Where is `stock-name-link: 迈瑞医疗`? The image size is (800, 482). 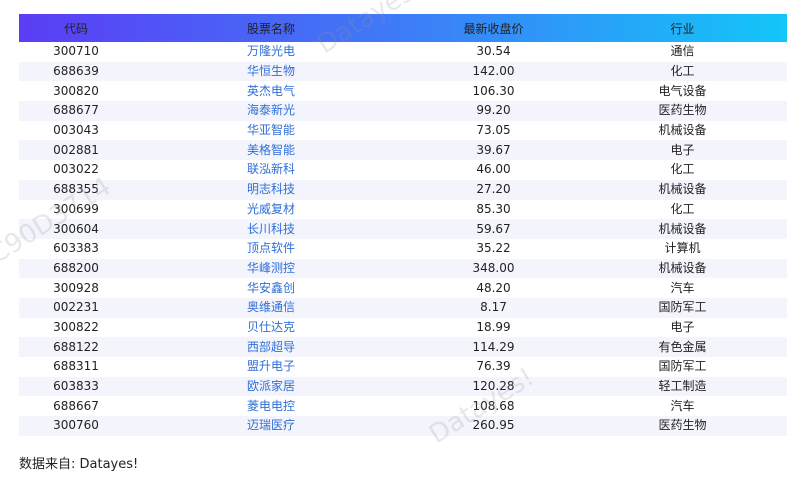 stock-name-link: 迈瑞医疗 is located at coordinates (271, 426).